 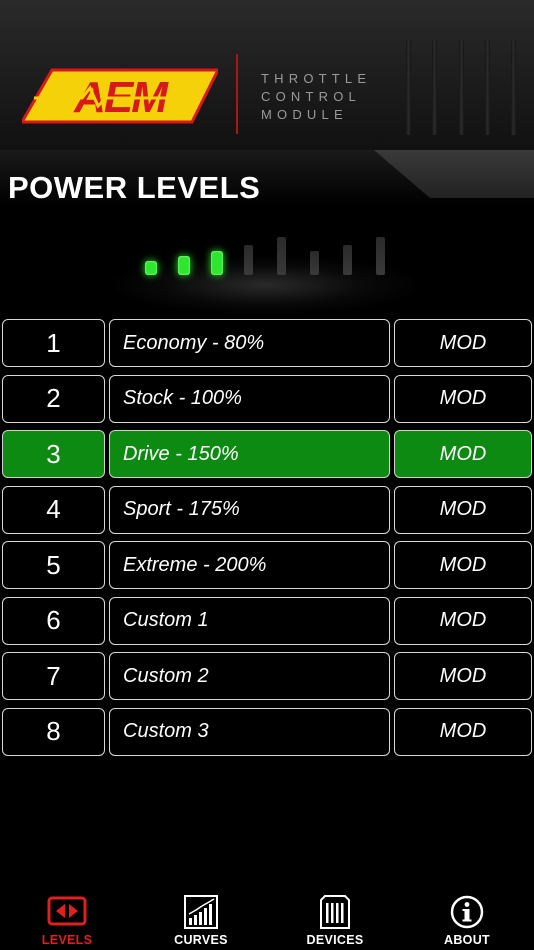 I want to click on level-row-7: 7 Custom 2 MOD, so click(x=267, y=676).